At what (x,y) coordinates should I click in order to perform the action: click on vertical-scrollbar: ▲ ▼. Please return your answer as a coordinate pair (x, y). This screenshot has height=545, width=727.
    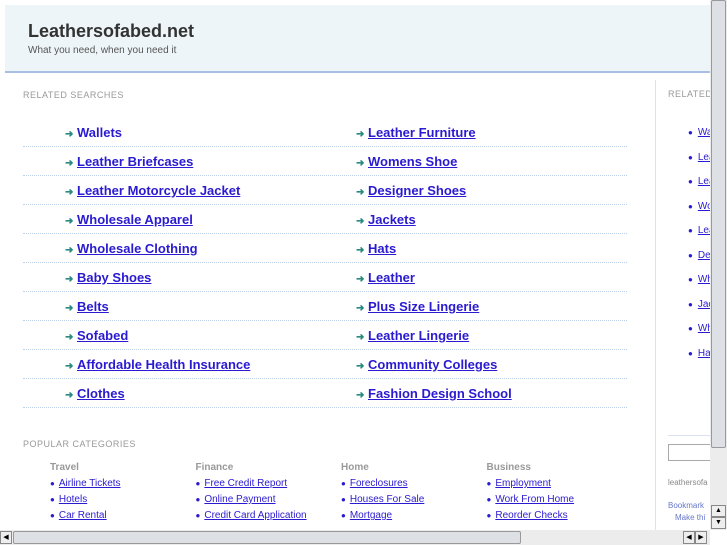
    Looking at the image, I should click on (718, 265).